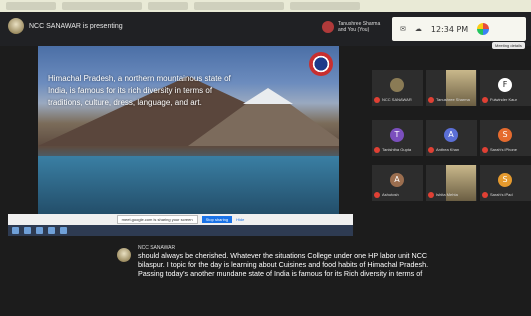  I want to click on participant-name: Fulwinder Kaur, so click(503, 99).